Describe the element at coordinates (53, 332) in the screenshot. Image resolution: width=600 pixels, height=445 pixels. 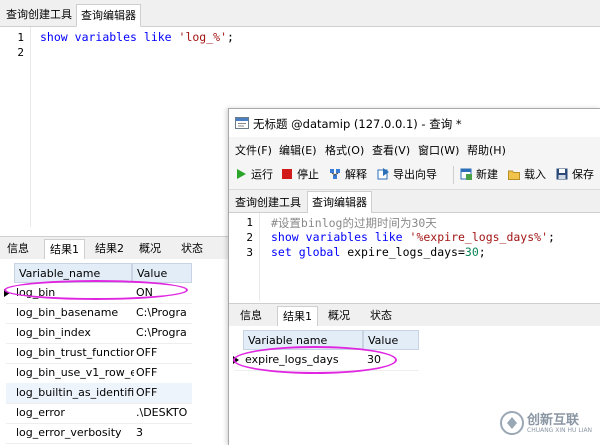
I see `cell-variable-name: log_bin_index` at that location.